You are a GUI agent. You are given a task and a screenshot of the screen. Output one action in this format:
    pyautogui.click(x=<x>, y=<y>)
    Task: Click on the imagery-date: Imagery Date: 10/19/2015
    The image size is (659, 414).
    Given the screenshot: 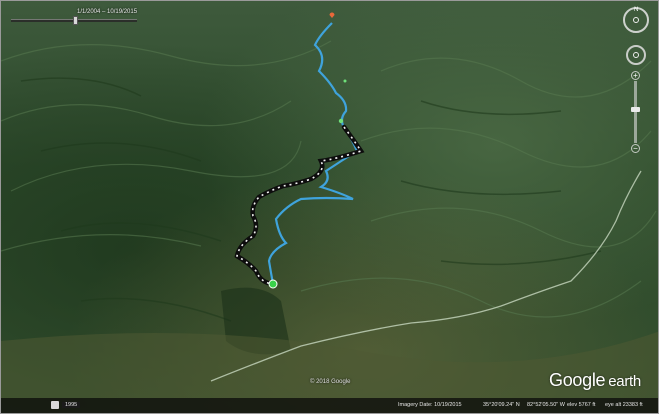 What is the action you would take?
    pyautogui.click(x=430, y=405)
    